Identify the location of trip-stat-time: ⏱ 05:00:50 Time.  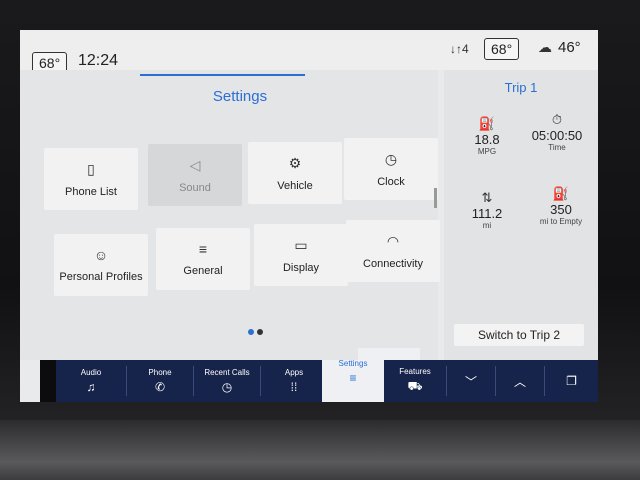
(557, 132).